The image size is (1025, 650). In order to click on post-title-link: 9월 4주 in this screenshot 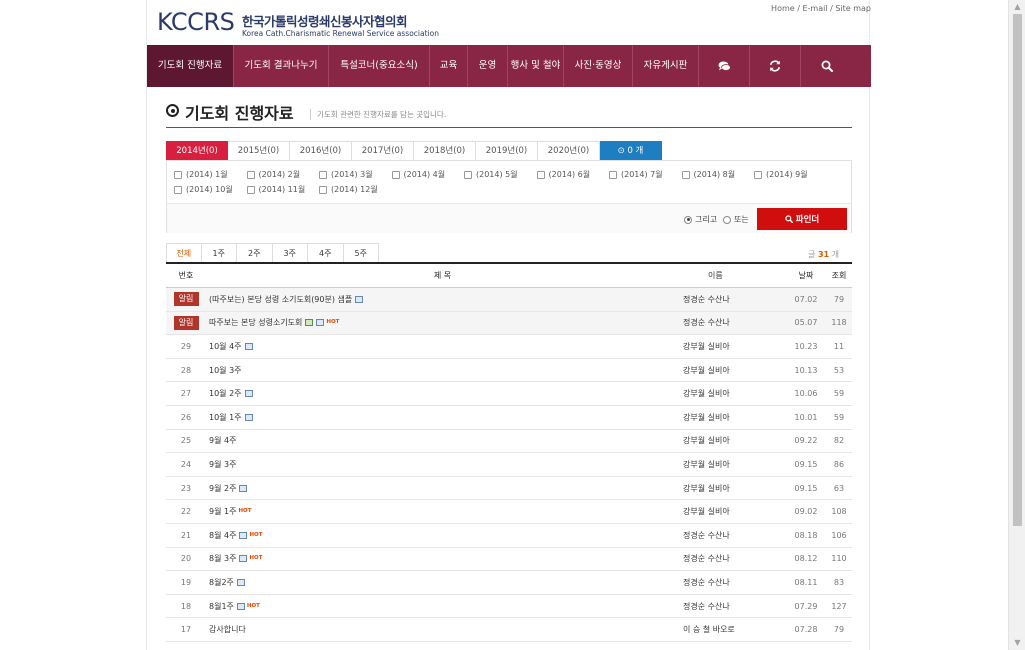, I will do `click(222, 440)`.